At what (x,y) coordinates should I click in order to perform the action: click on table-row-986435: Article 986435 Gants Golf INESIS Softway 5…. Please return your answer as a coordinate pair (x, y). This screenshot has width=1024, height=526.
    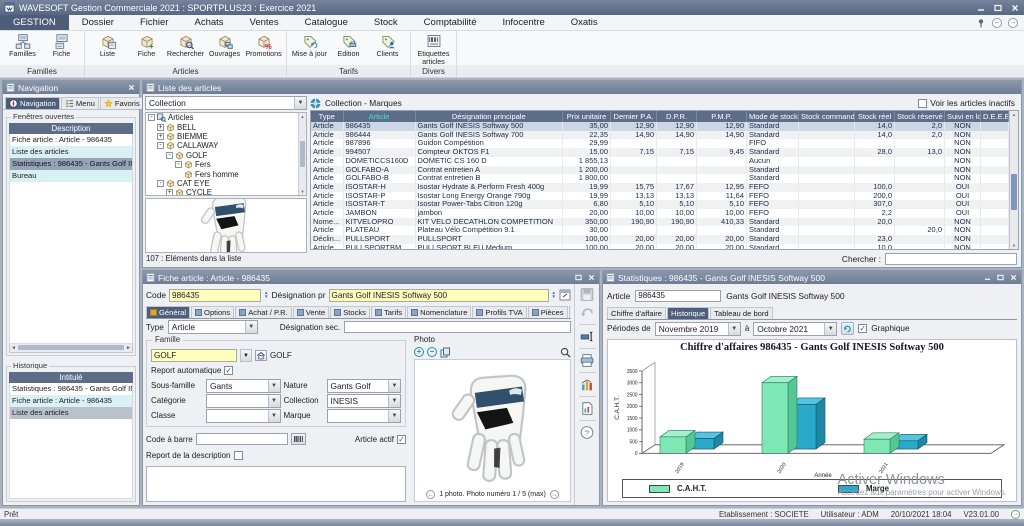
    Looking at the image, I should click on (660, 126).